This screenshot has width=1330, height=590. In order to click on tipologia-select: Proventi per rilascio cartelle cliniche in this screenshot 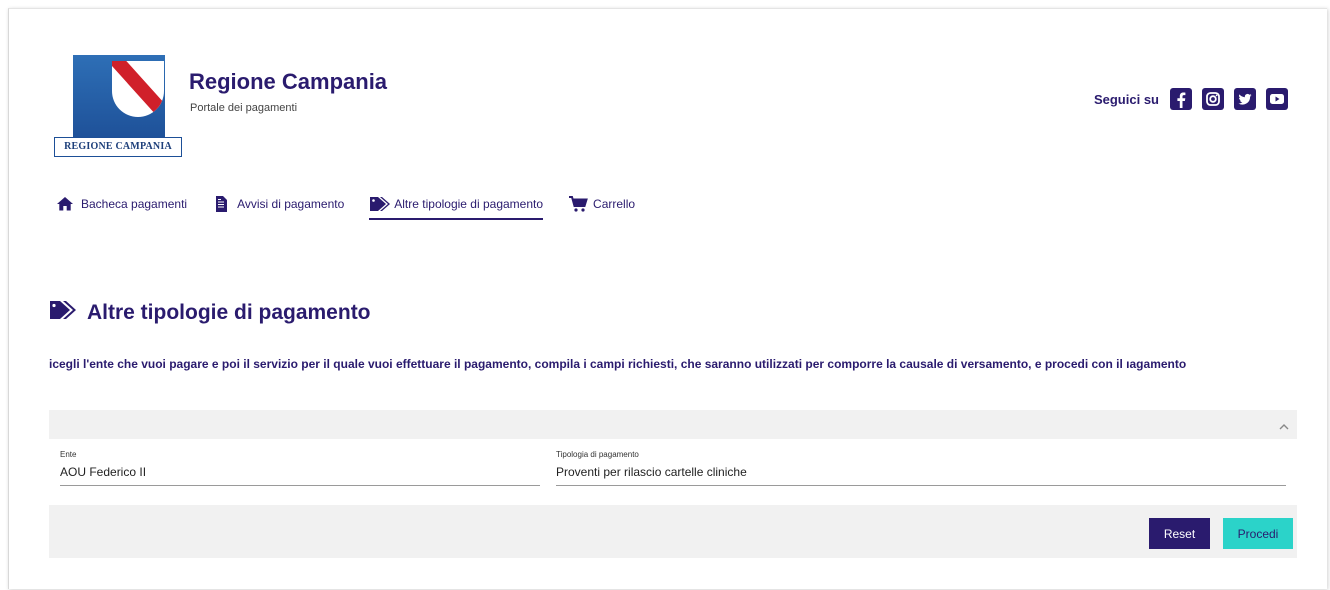, I will do `click(921, 475)`.